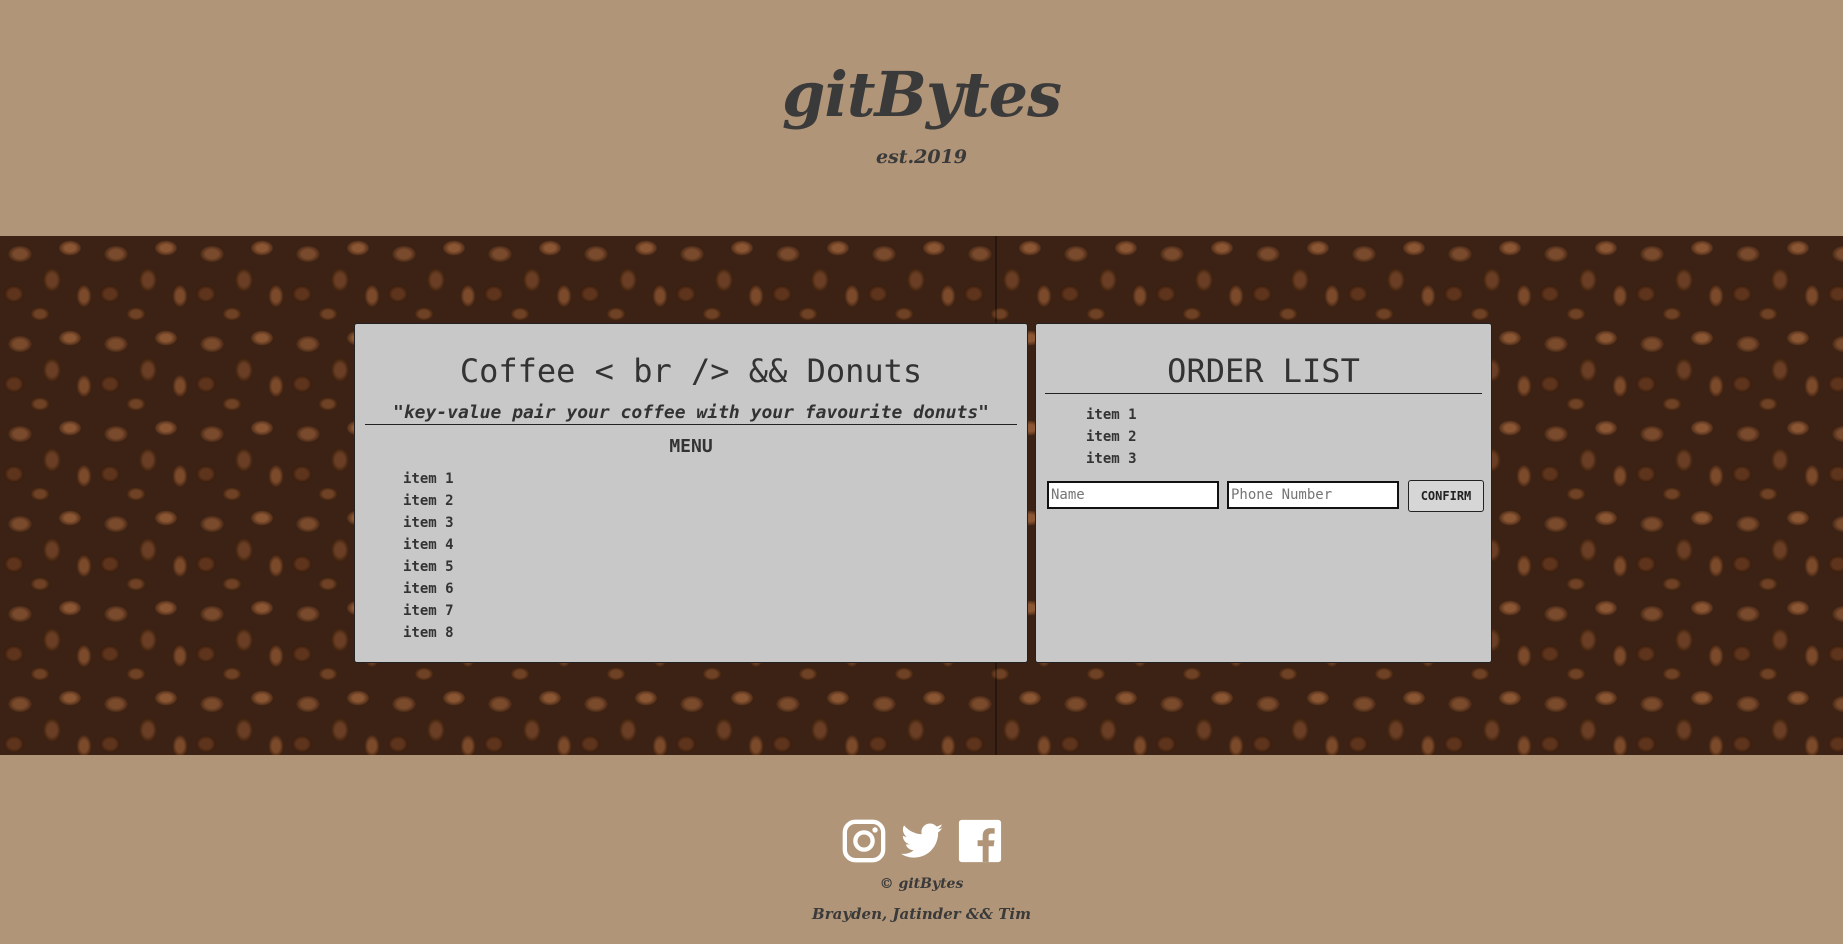 The height and width of the screenshot is (944, 1843). Describe the element at coordinates (428, 633) in the screenshot. I see `menu-item: item 8` at that location.